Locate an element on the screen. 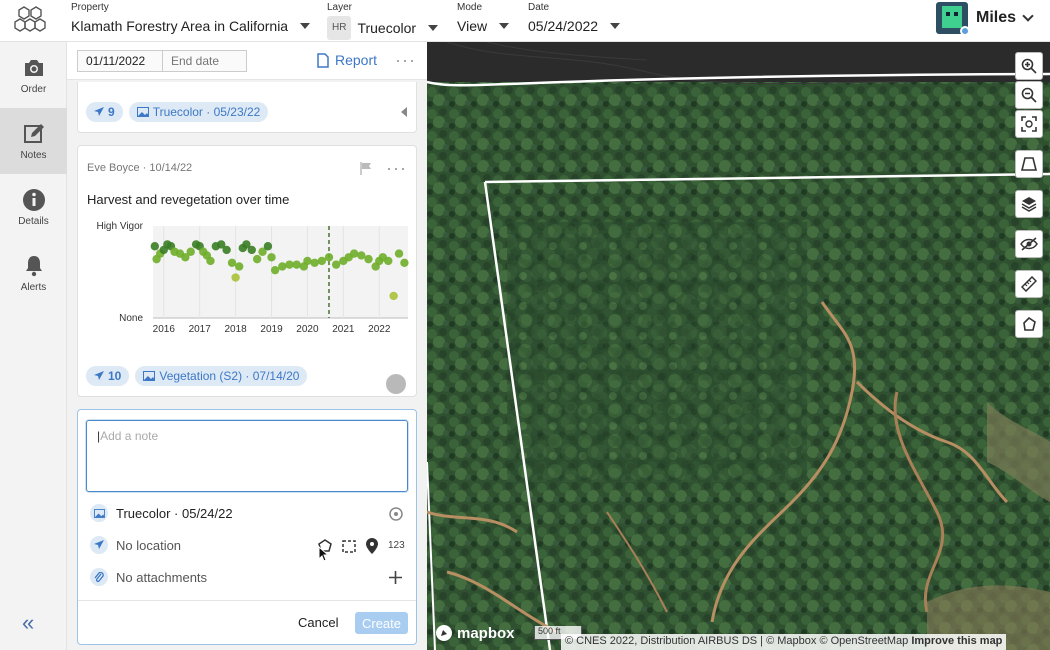 The width and height of the screenshot is (1050, 650). nav-item-alerts: Alerts is located at coordinates (33, 273).